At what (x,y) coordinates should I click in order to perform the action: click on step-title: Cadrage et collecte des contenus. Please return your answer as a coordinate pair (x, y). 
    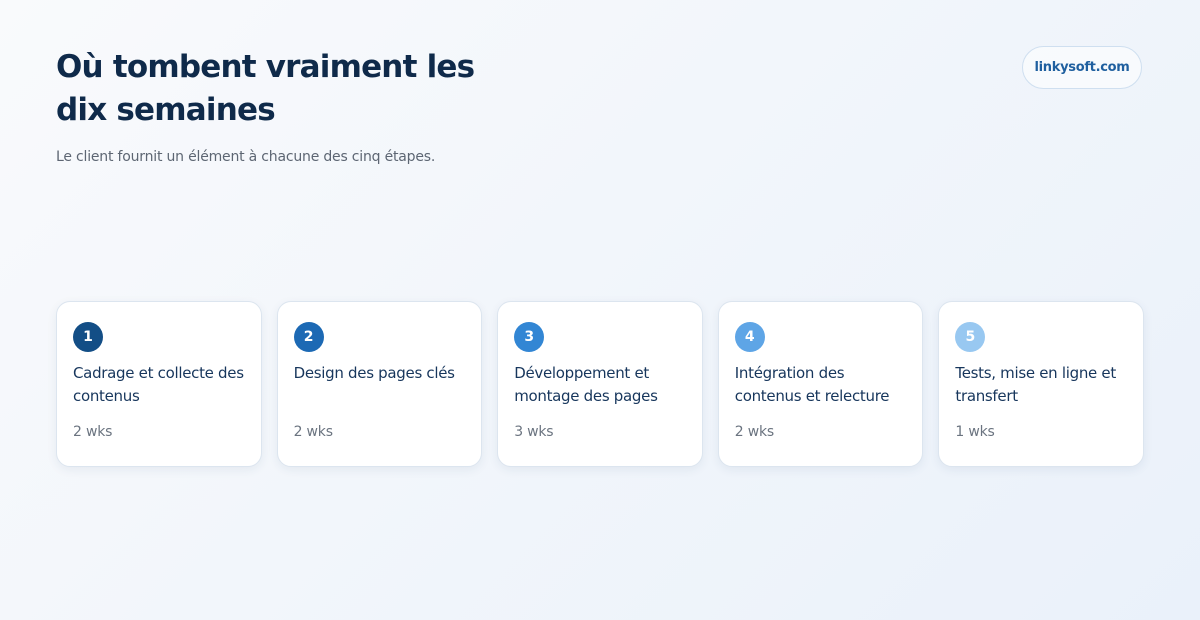
    Looking at the image, I should click on (158, 384).